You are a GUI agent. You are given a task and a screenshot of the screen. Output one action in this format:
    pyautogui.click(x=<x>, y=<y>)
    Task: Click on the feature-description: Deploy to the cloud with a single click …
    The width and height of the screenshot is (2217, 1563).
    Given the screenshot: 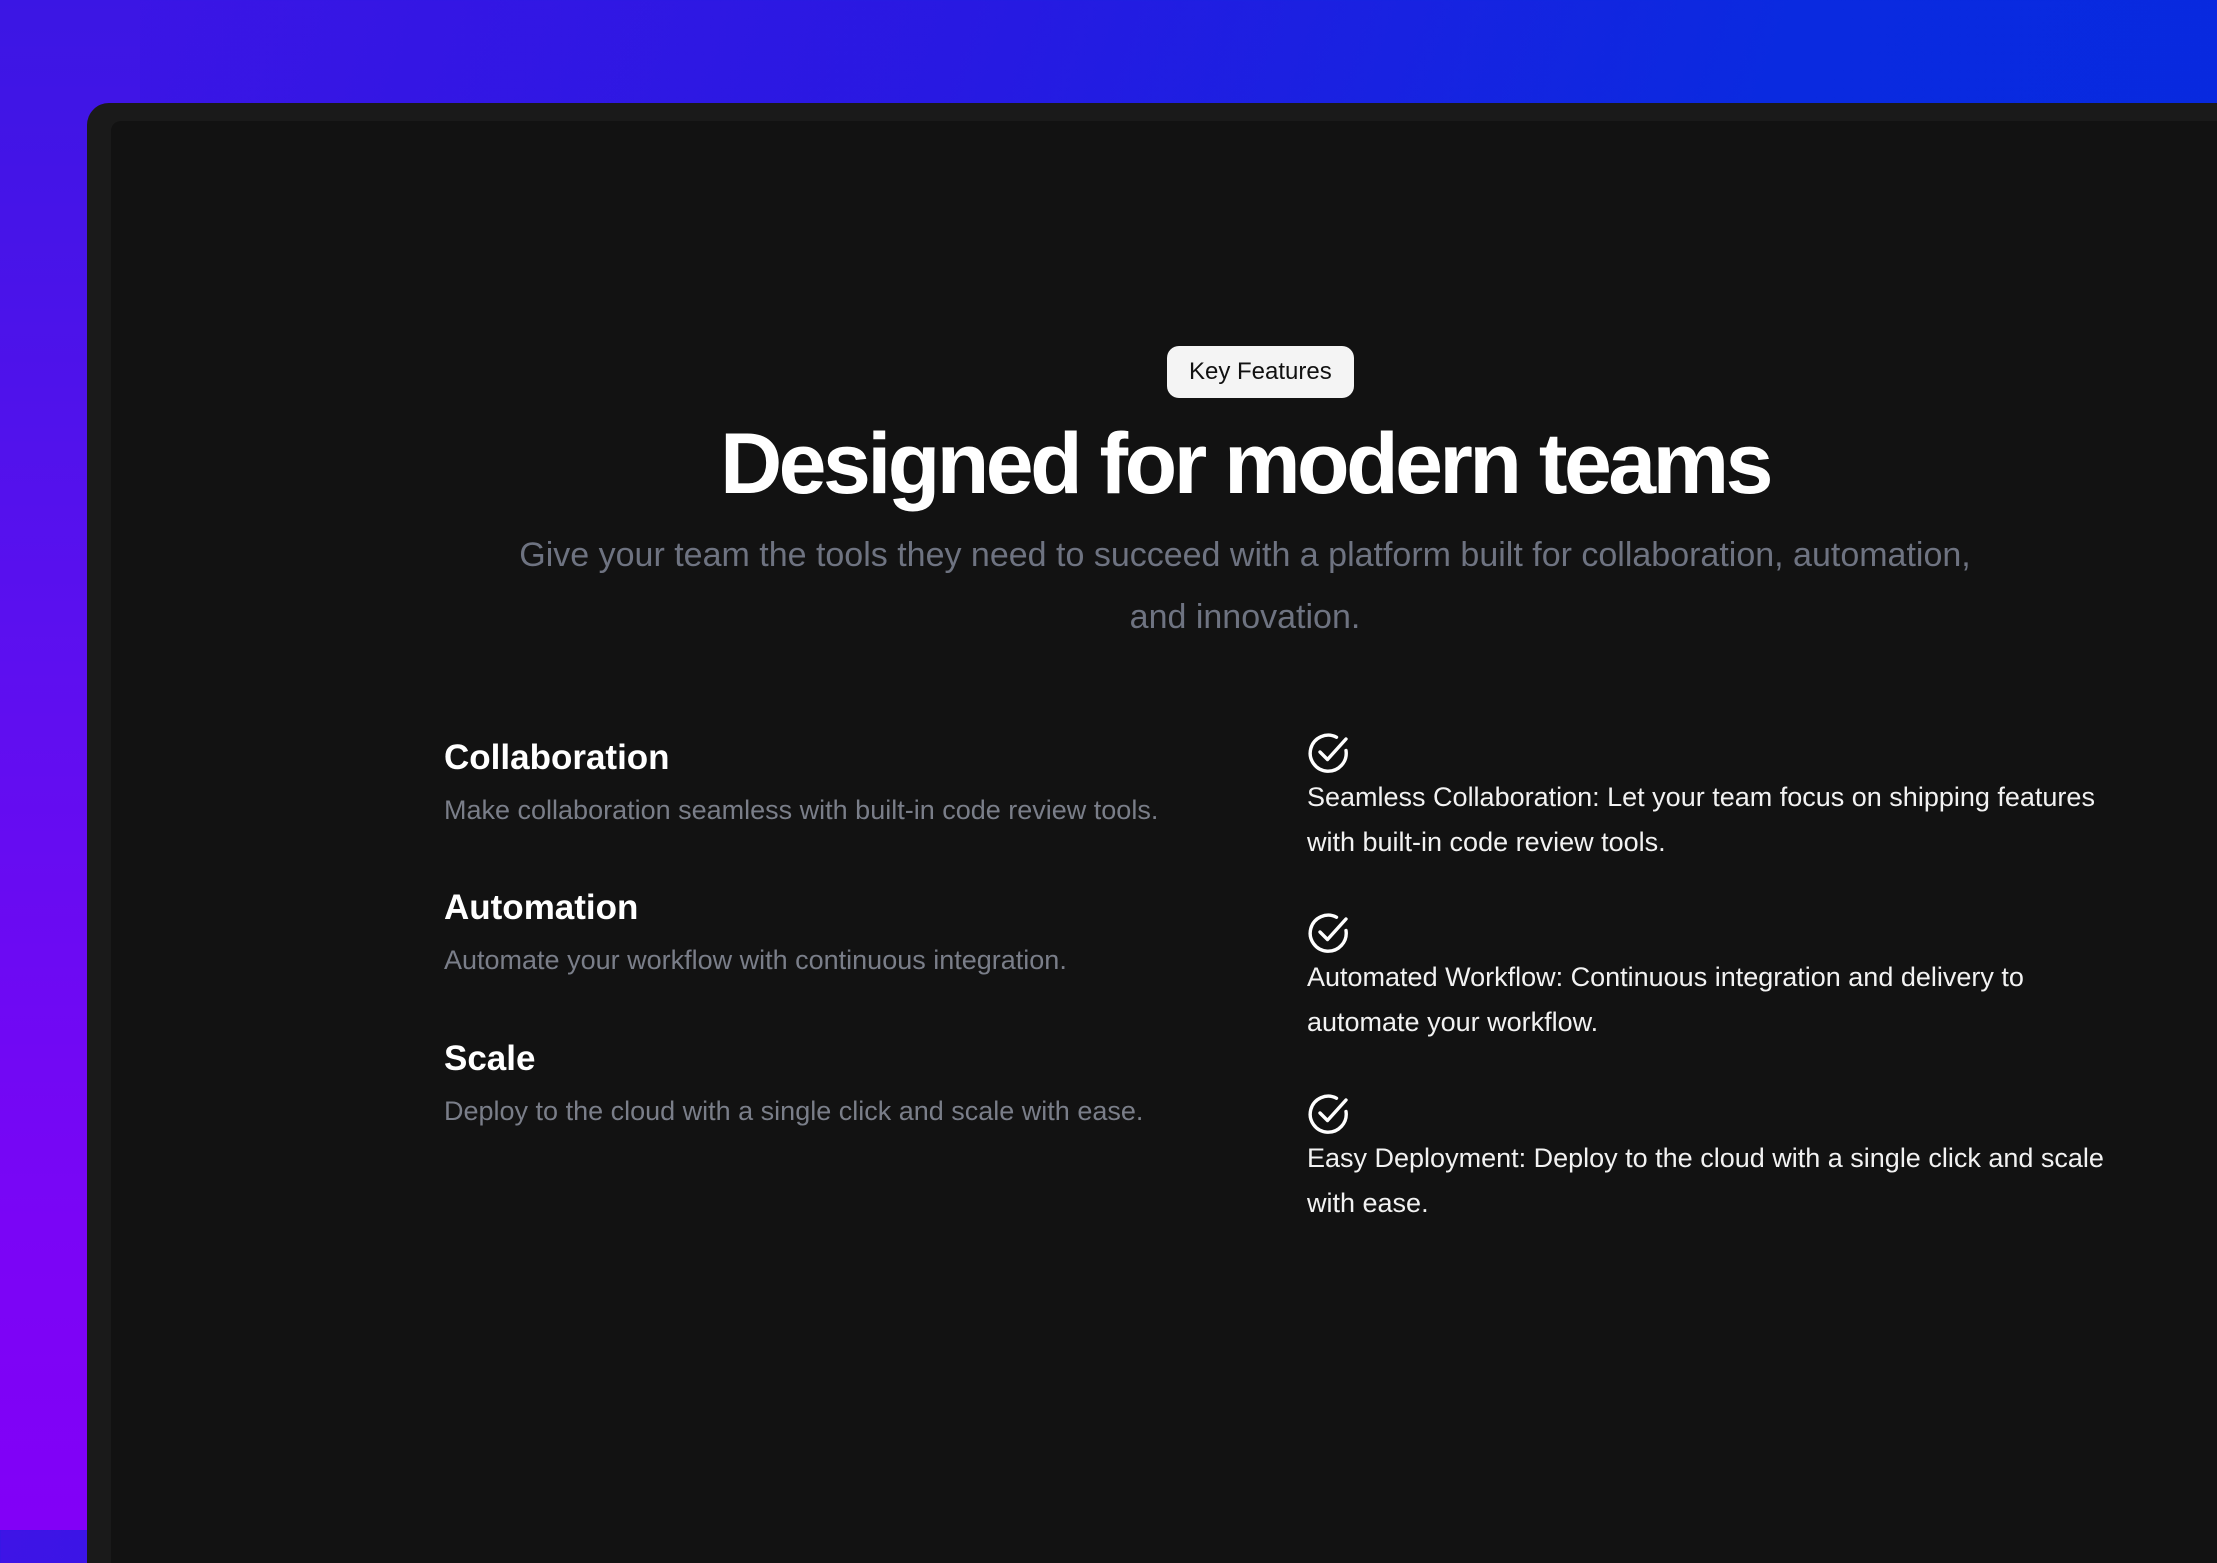 What is the action you would take?
    pyautogui.click(x=794, y=1111)
    